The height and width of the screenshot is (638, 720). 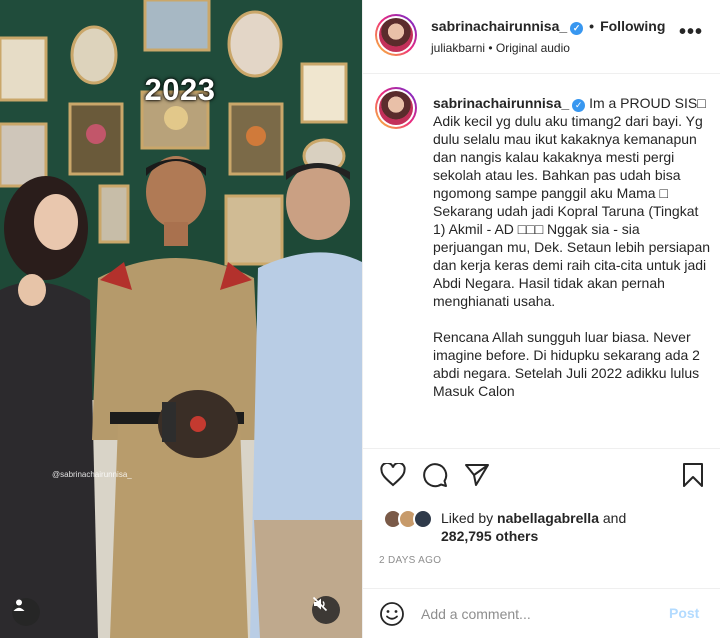 What do you see at coordinates (469, 518) in the screenshot?
I see `liked-by-prefix: Liked by` at bounding box center [469, 518].